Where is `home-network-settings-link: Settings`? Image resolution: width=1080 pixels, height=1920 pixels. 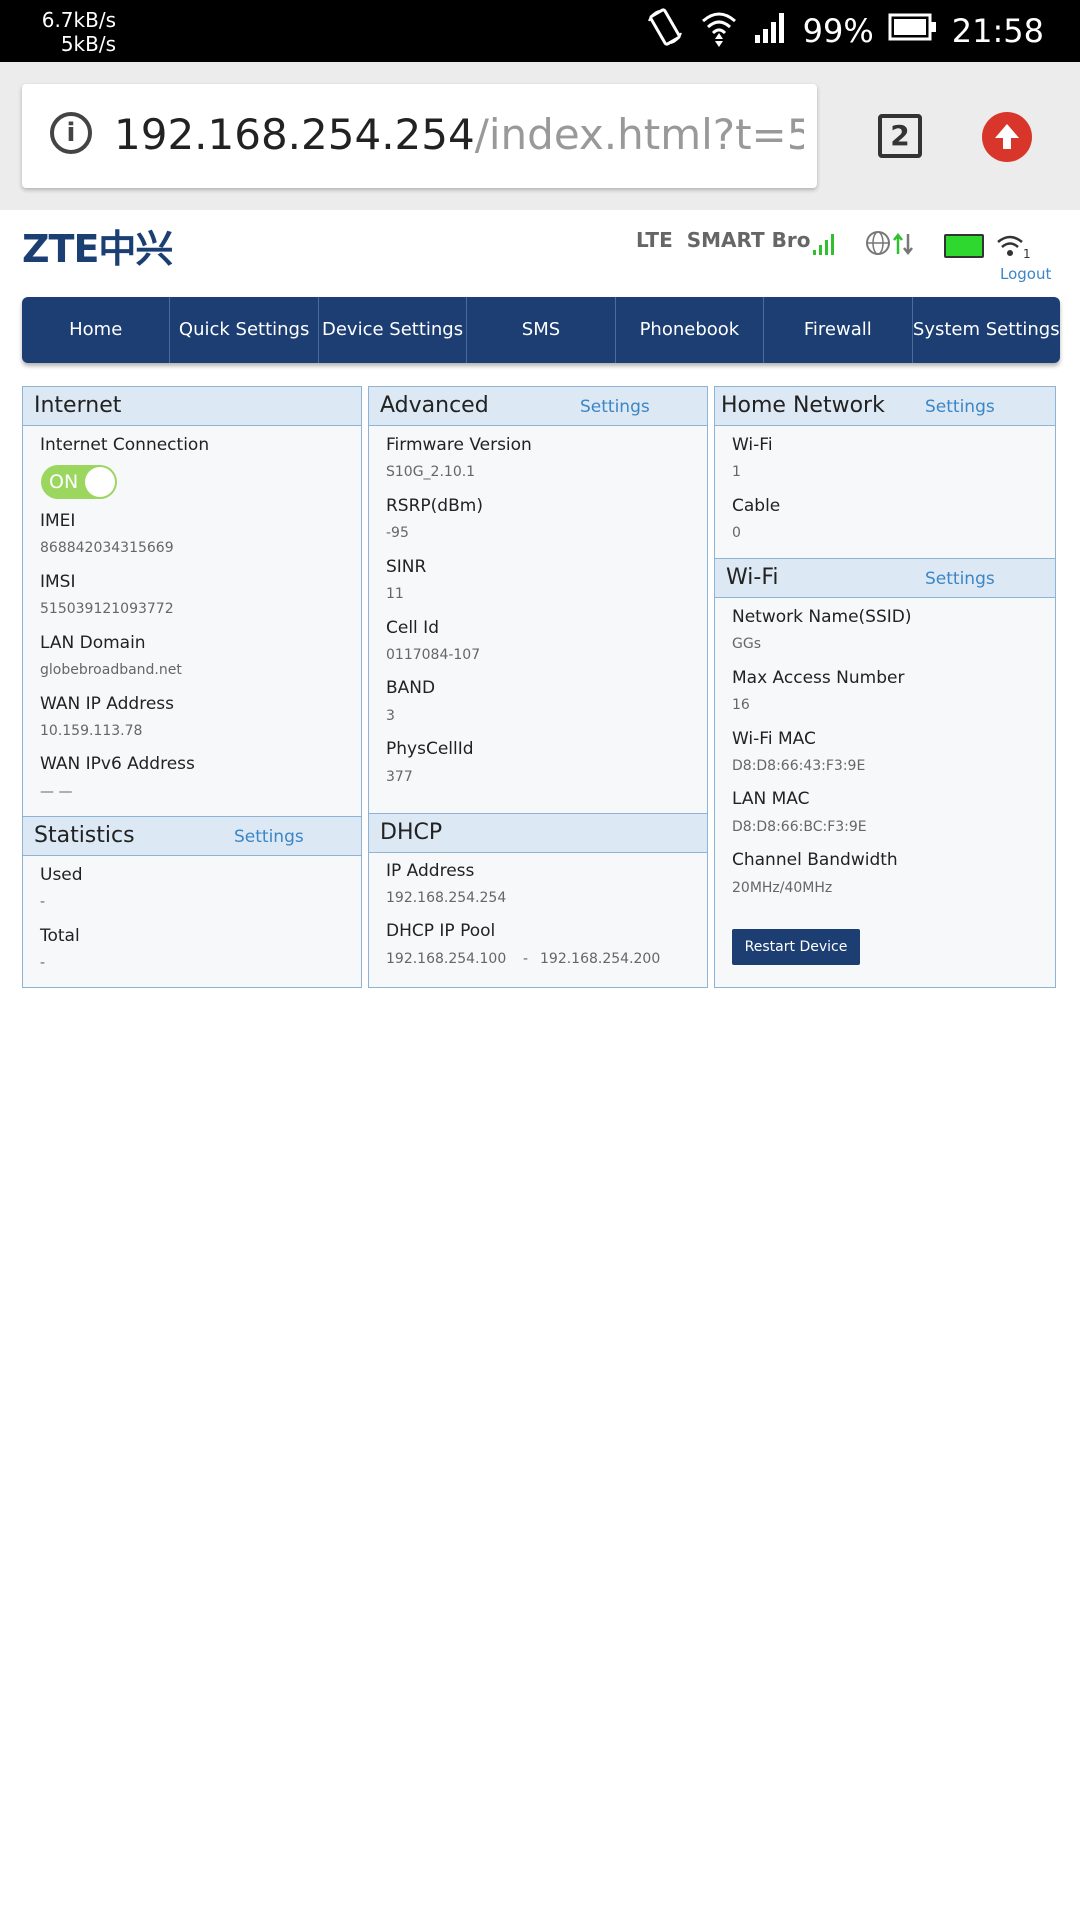
home-network-settings-link: Settings is located at coordinates (960, 407).